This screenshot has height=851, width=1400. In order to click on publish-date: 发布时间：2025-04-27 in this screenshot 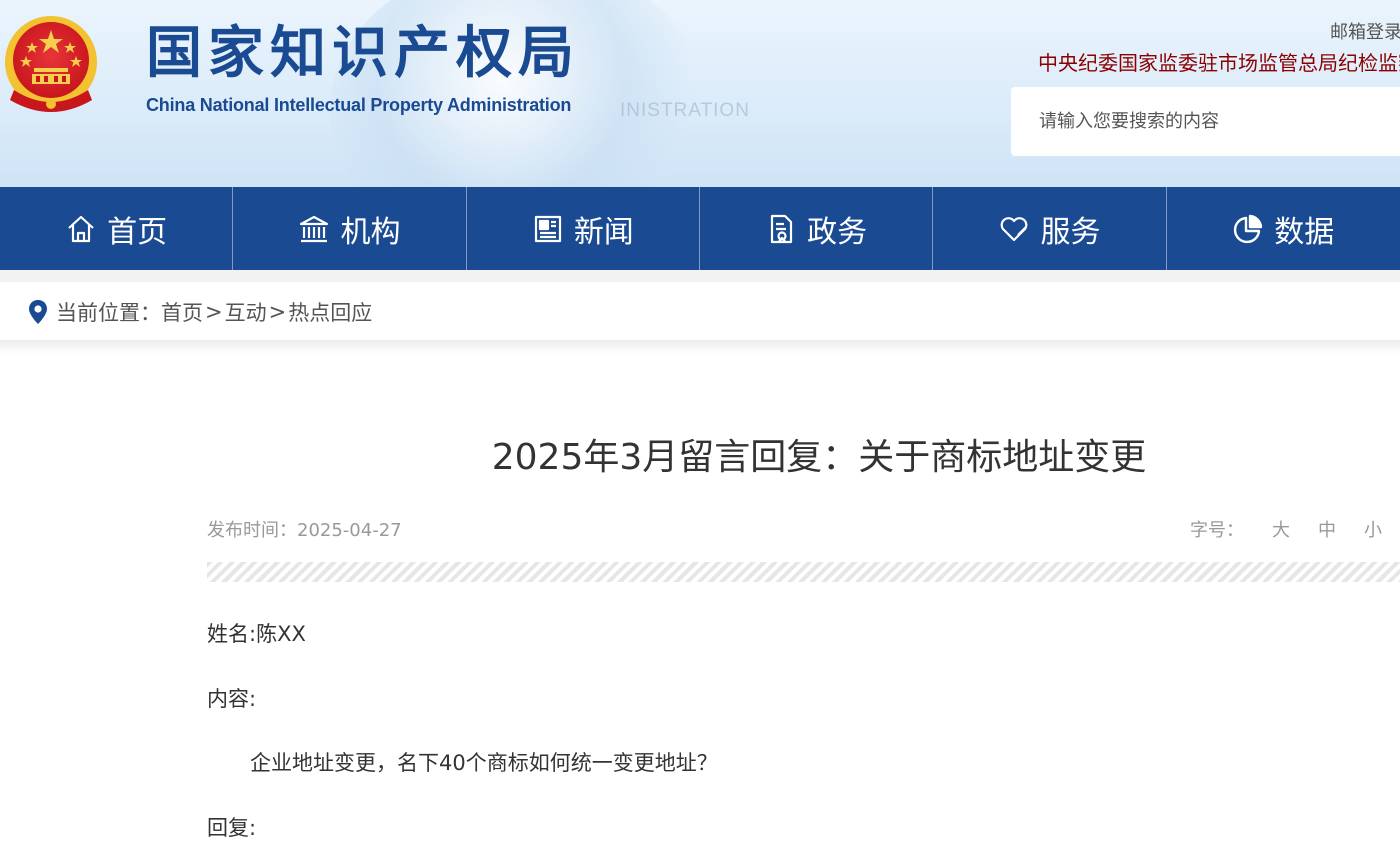, I will do `click(304, 530)`.